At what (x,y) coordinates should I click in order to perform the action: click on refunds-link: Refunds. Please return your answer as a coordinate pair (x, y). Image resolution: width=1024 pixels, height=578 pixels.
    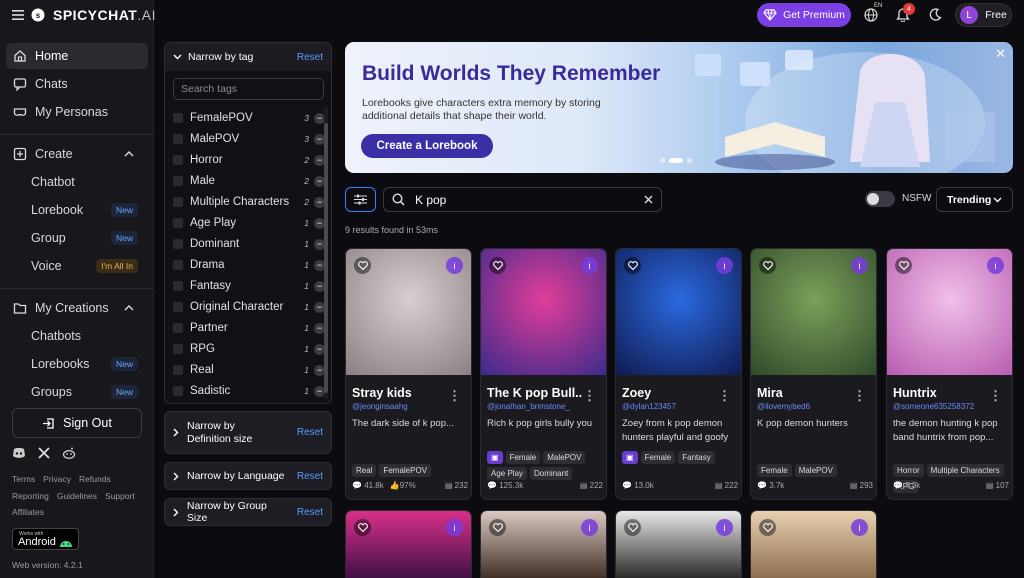
    Looking at the image, I should click on (95, 479).